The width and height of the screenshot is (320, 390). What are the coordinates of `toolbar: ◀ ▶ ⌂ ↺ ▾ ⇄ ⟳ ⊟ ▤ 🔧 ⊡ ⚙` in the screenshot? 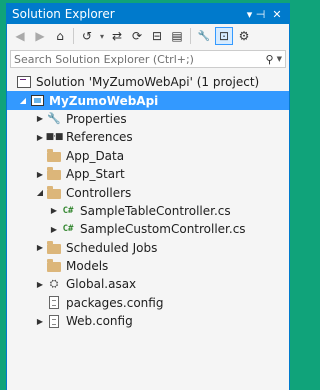 It's located at (148, 36).